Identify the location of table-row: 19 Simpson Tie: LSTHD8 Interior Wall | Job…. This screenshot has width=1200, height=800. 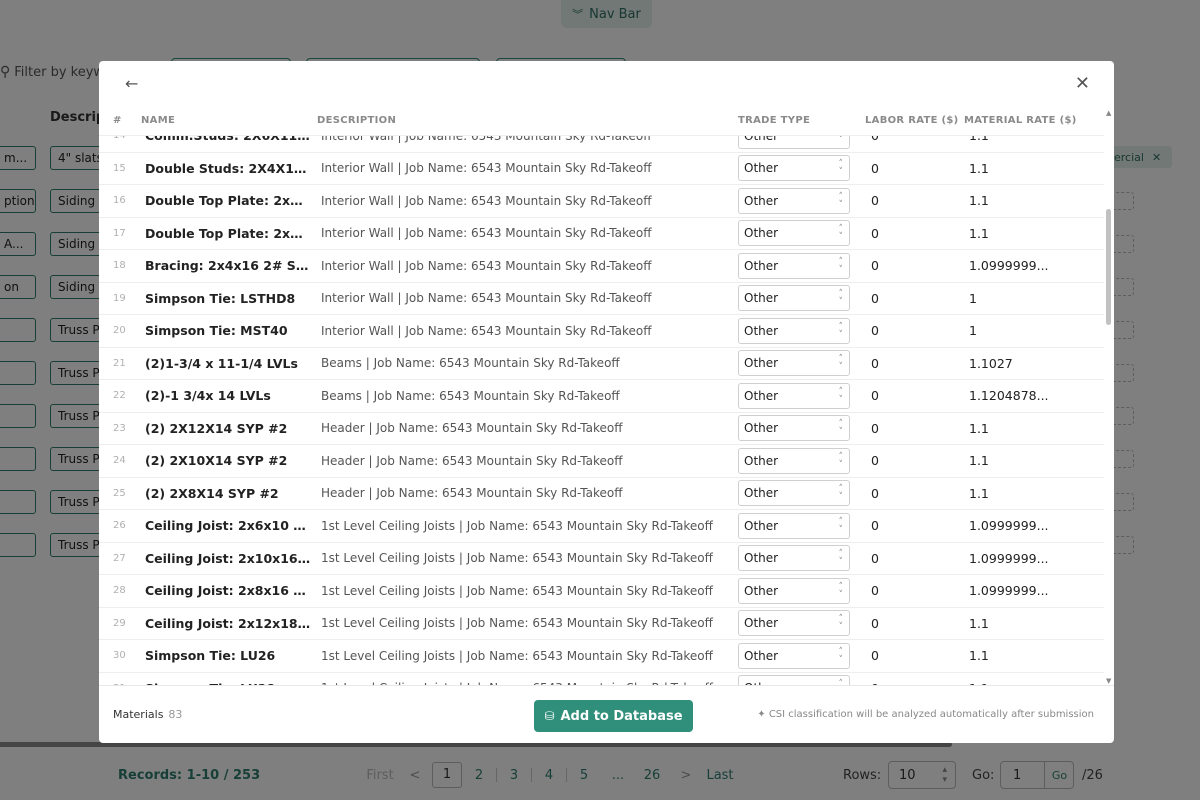
(601, 299).